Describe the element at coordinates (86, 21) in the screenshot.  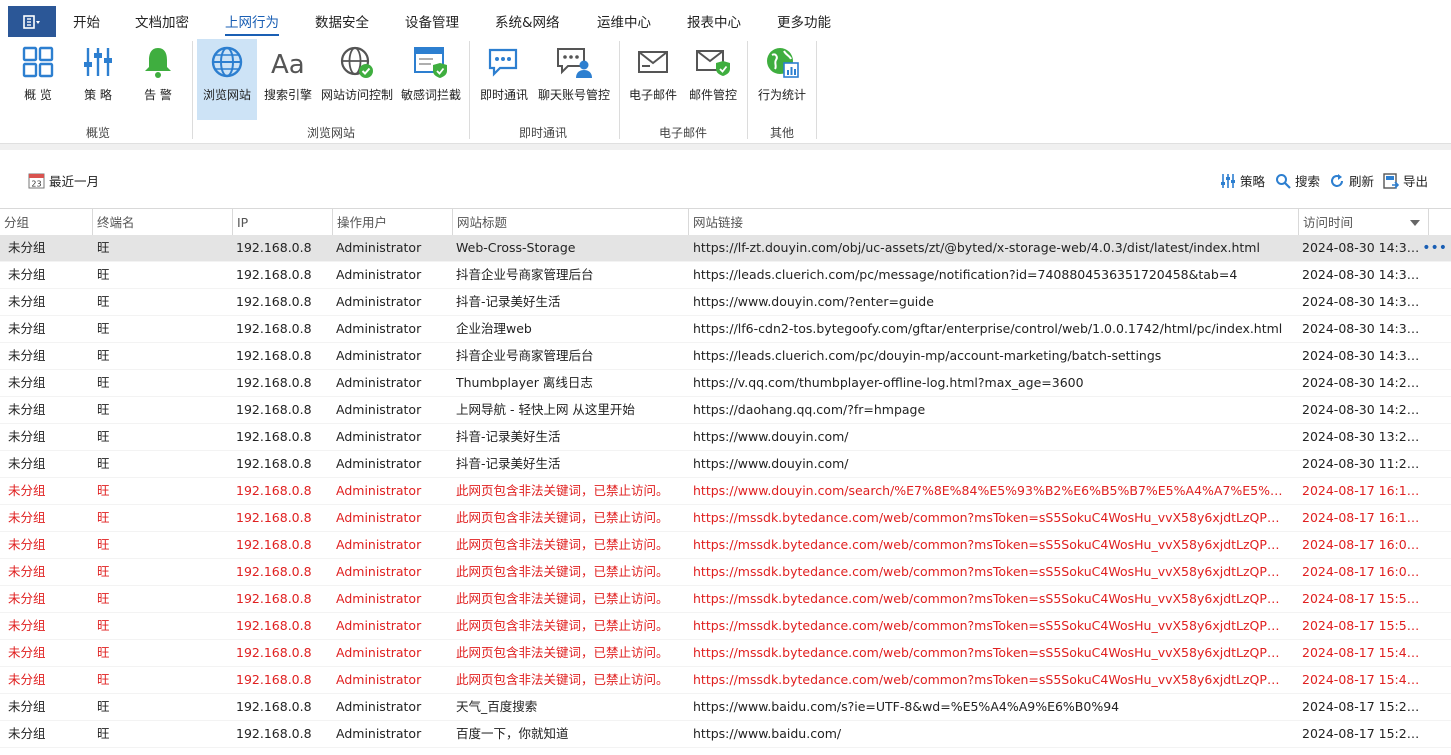
I see `menu-tab-start: 开始` at that location.